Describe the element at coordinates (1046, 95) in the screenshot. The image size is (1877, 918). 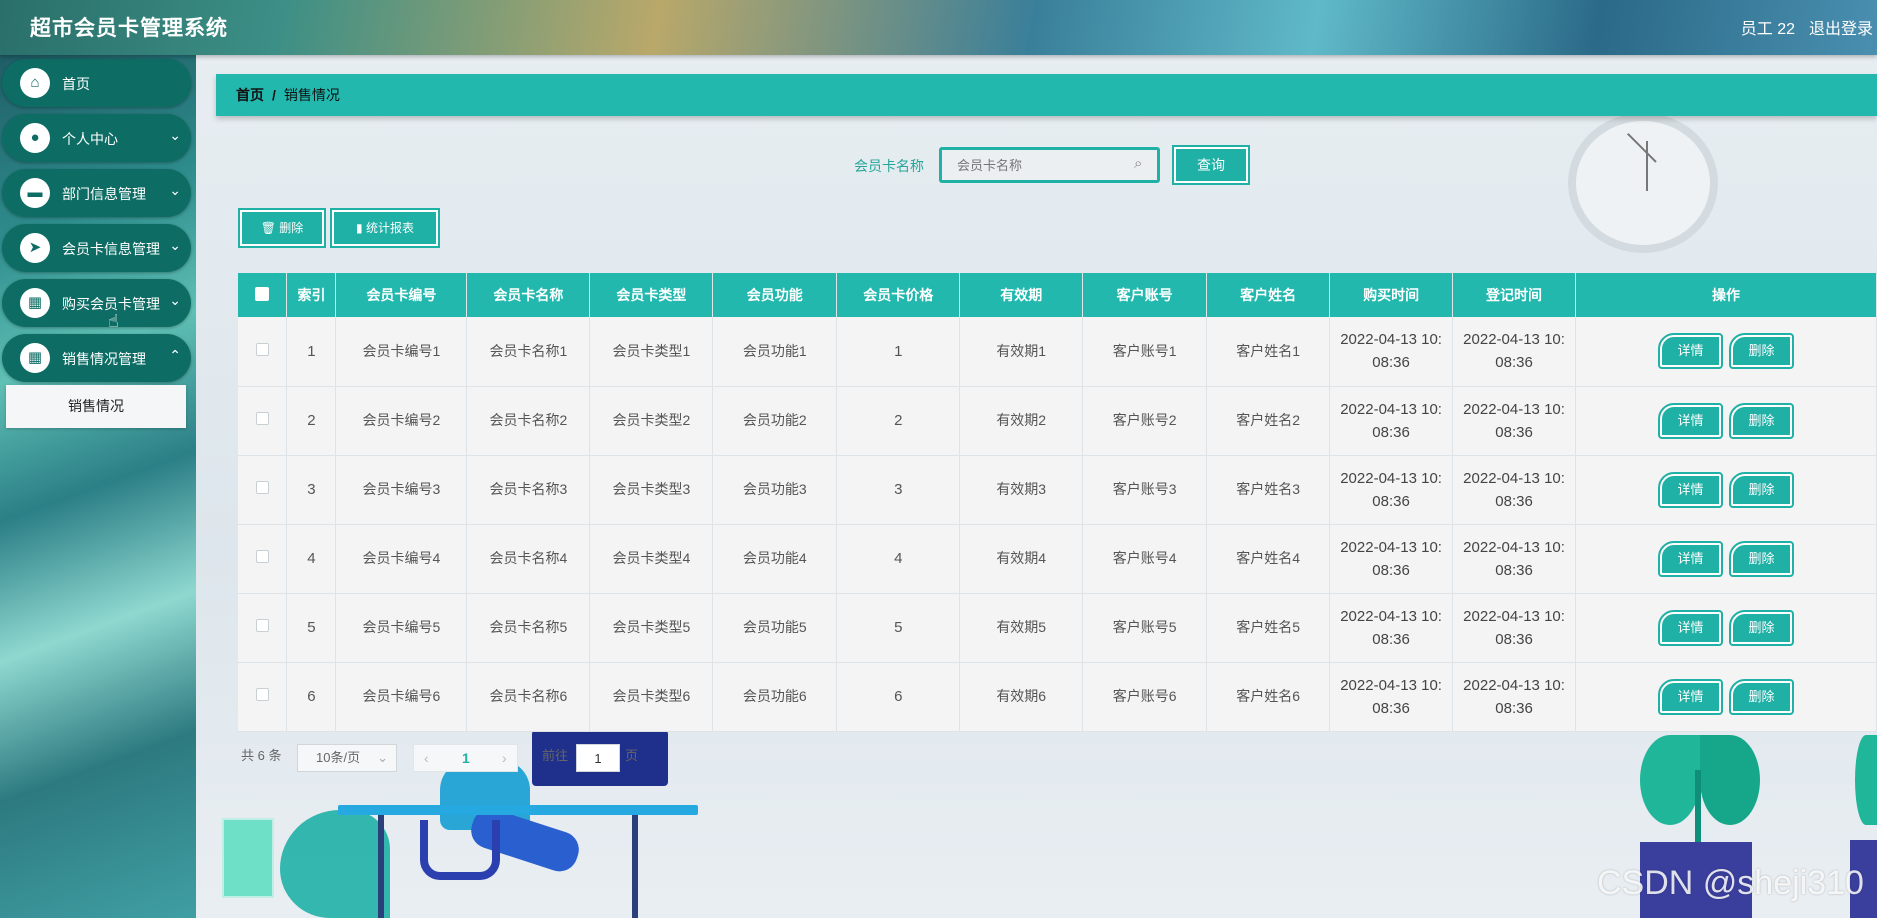
I see `breadcrumb: 首页 / 销售情况` at that location.